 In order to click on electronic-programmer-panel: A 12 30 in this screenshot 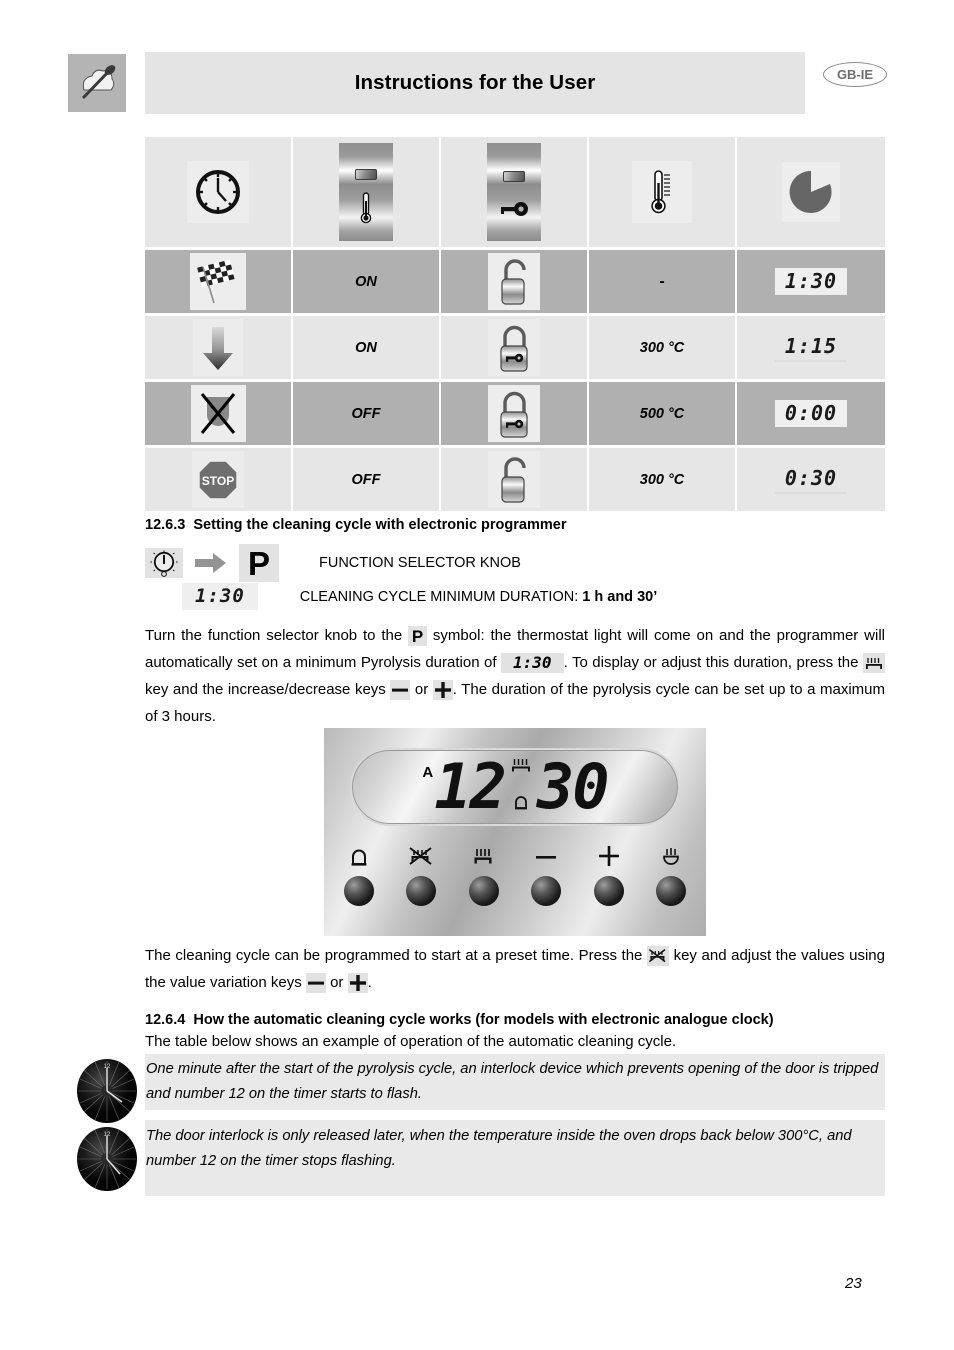, I will do `click(515, 832)`.